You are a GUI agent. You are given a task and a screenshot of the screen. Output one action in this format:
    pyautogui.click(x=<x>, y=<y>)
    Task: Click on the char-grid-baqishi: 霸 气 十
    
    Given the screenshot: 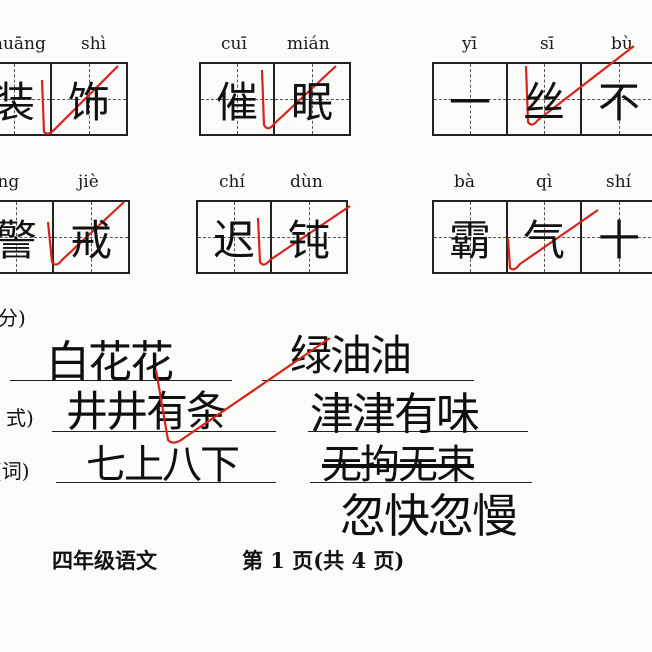 What is the action you would take?
    pyautogui.click(x=542, y=237)
    